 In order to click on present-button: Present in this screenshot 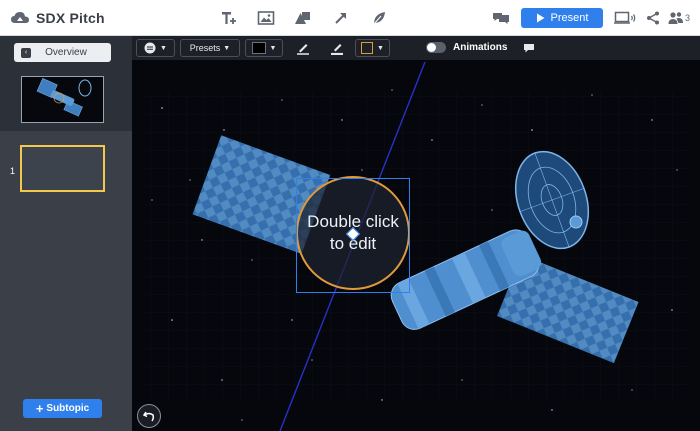, I will do `click(562, 18)`.